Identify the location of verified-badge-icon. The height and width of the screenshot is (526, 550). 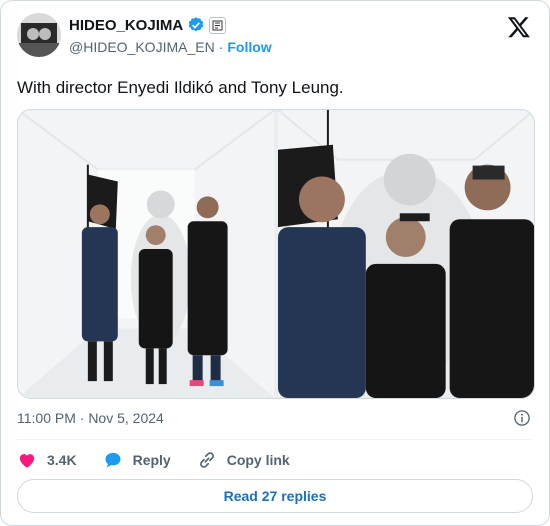
(196, 24).